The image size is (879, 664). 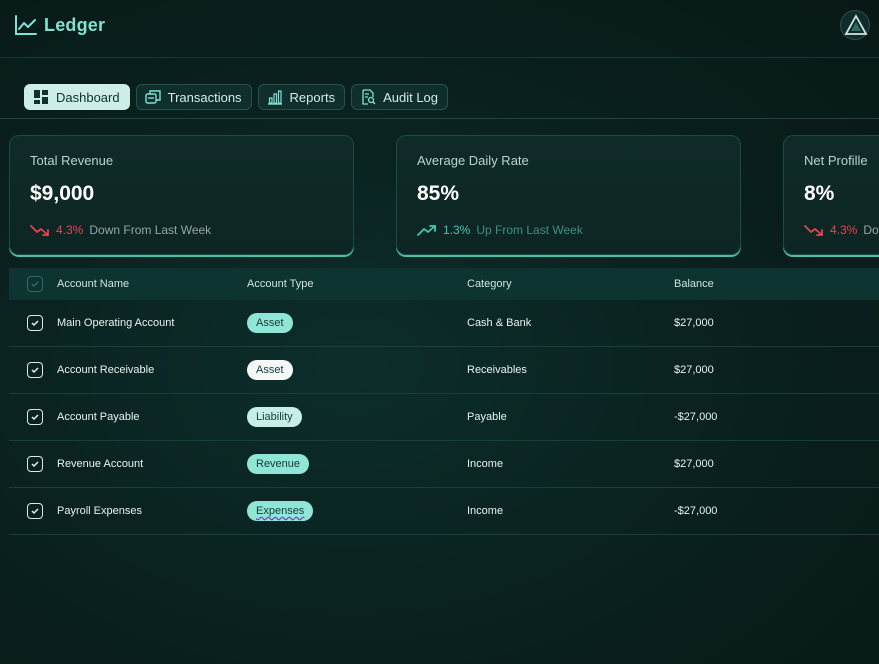 I want to click on brand: Ledger, so click(x=59, y=25).